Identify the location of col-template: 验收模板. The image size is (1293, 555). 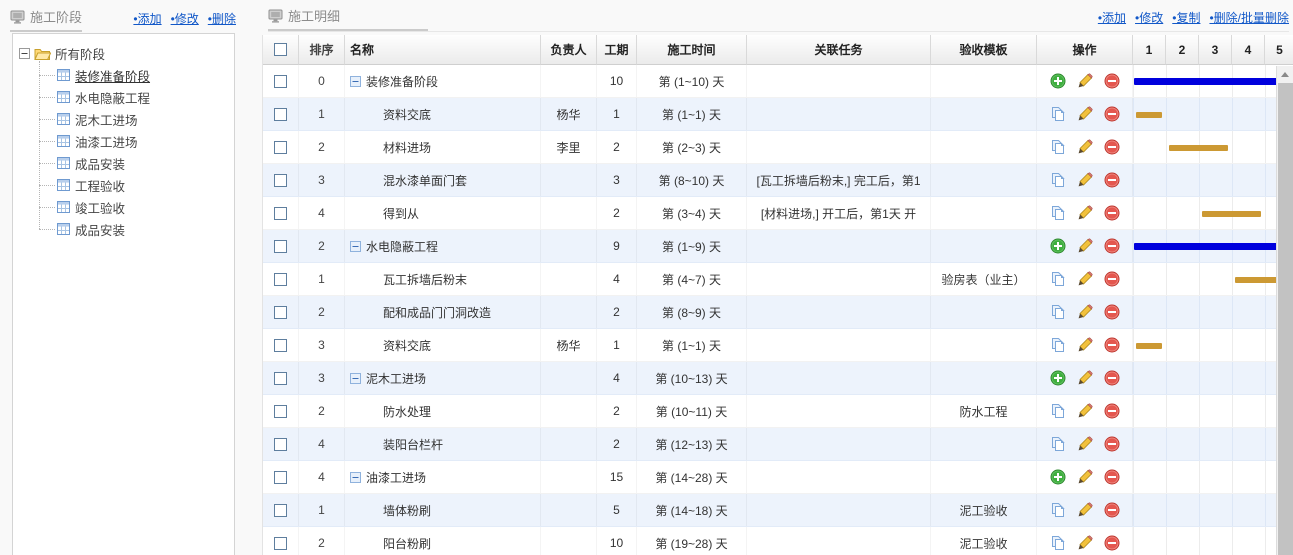
(984, 50).